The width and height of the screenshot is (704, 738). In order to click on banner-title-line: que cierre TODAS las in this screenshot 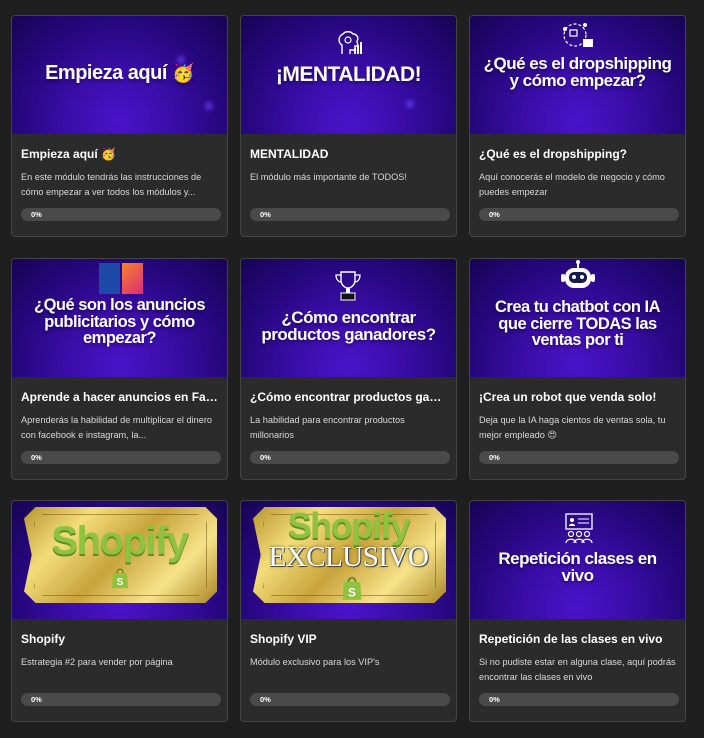, I will do `click(577, 323)`.